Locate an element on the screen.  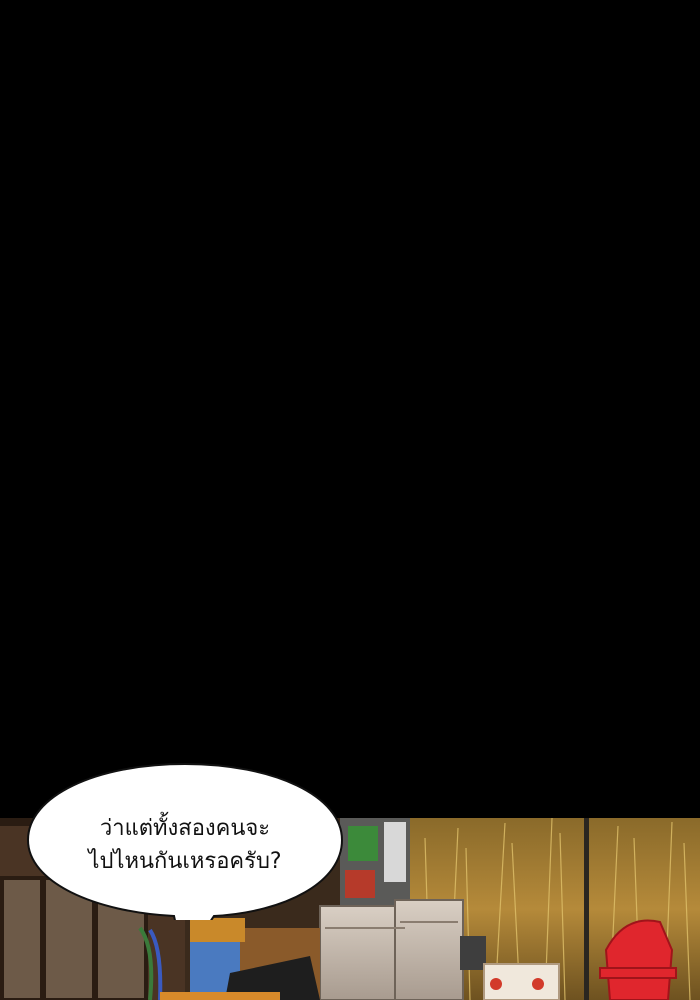
speech-text: ว่าแต่ทั้งสองคนจะ ไปไหนกันเหรอครับ? is located at coordinates (185, 845).